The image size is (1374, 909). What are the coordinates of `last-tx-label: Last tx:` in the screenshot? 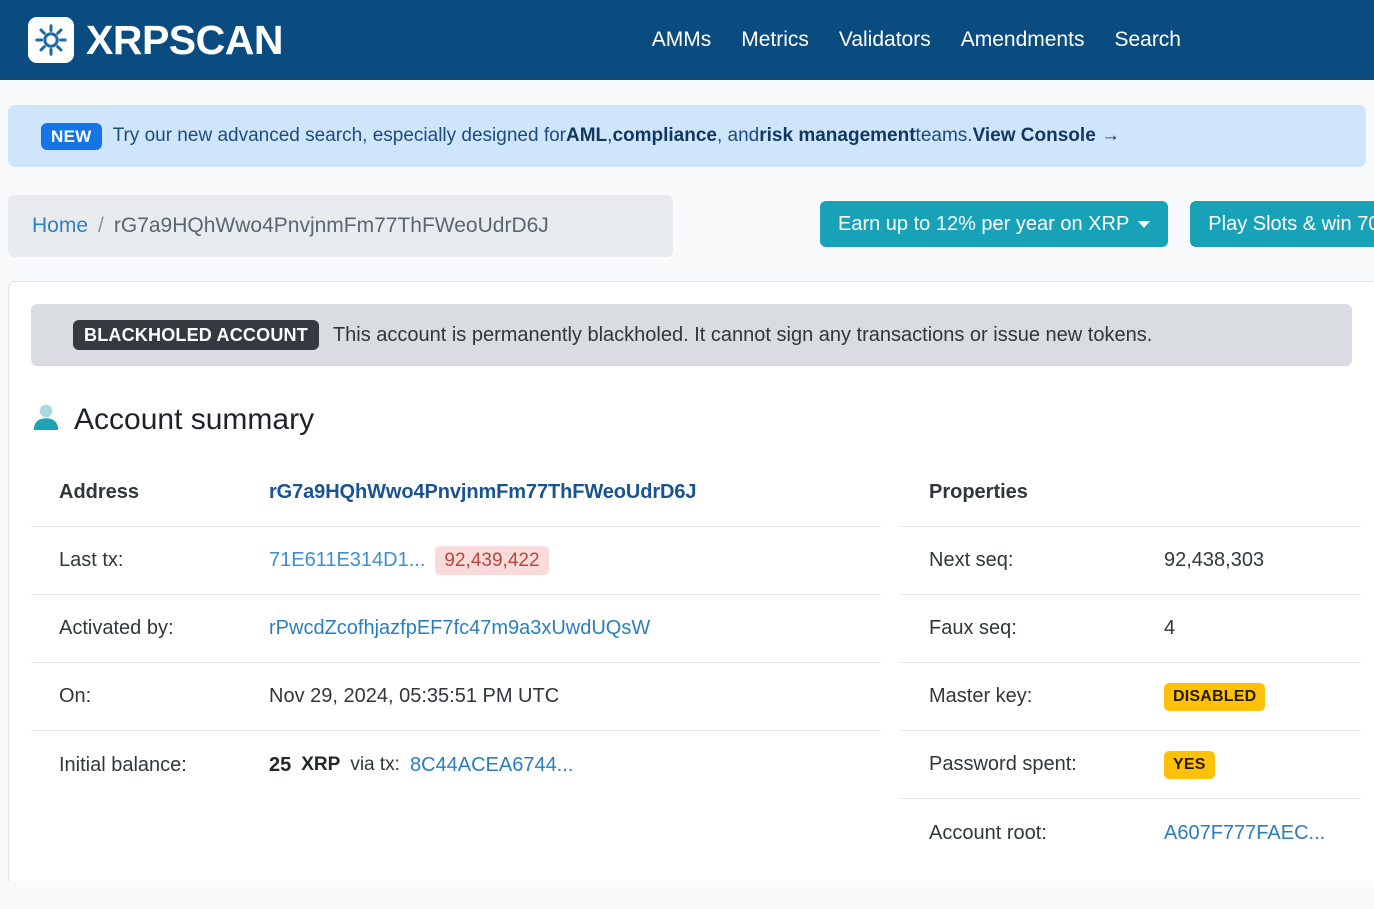 It's located at (91, 560).